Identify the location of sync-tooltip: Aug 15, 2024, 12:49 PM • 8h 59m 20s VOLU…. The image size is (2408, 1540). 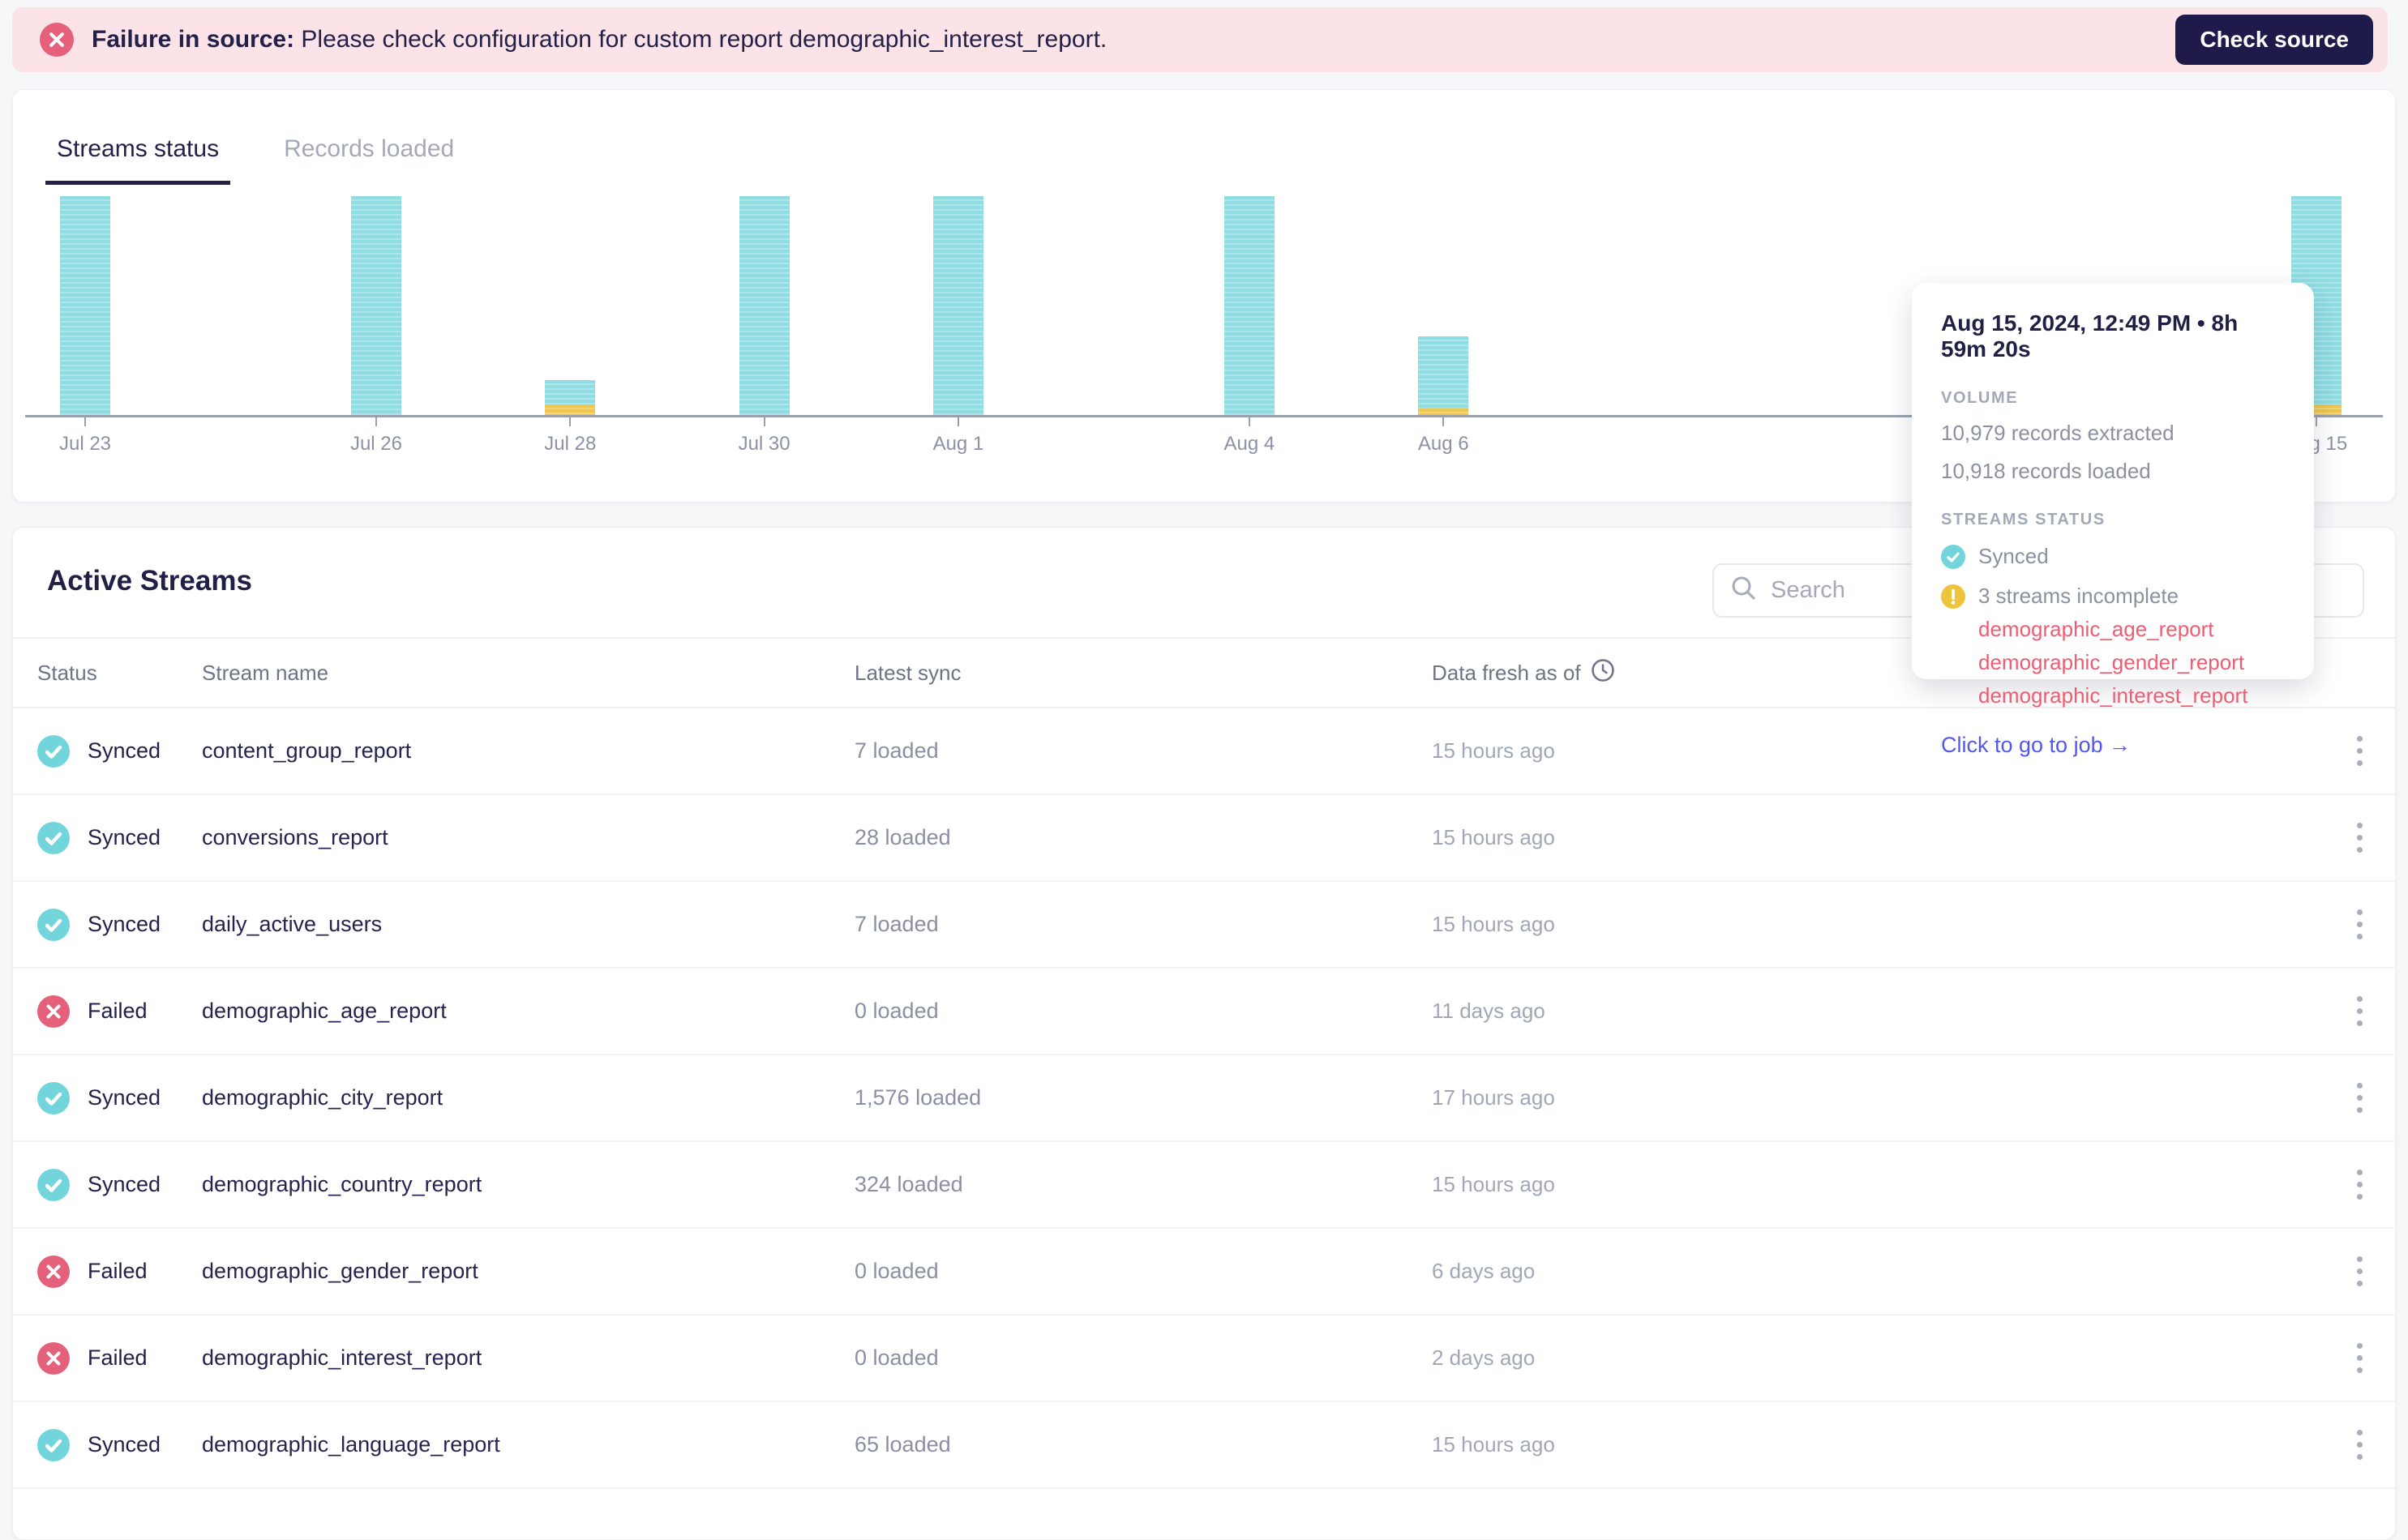
(2113, 520).